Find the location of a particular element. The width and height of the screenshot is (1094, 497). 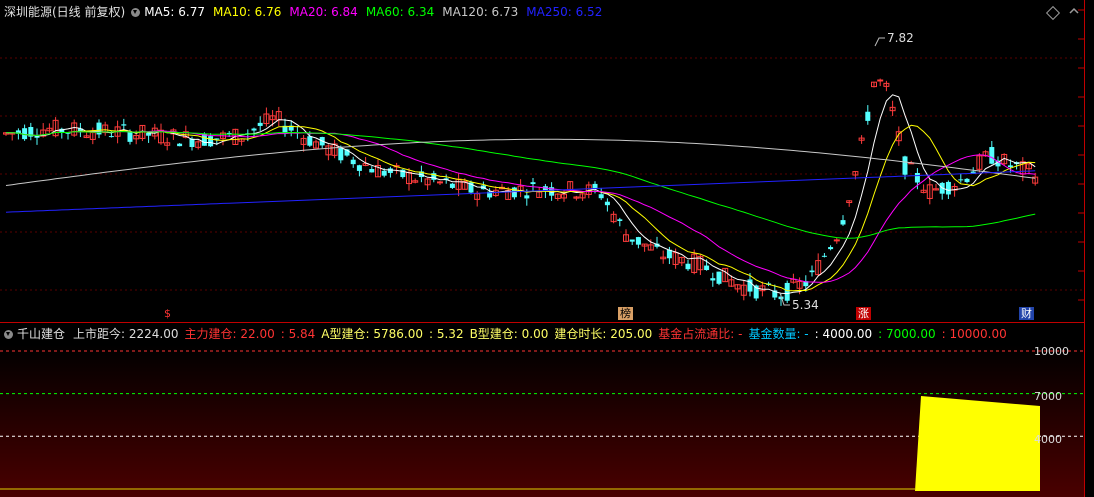

high-pointer is located at coordinates (879, 42).